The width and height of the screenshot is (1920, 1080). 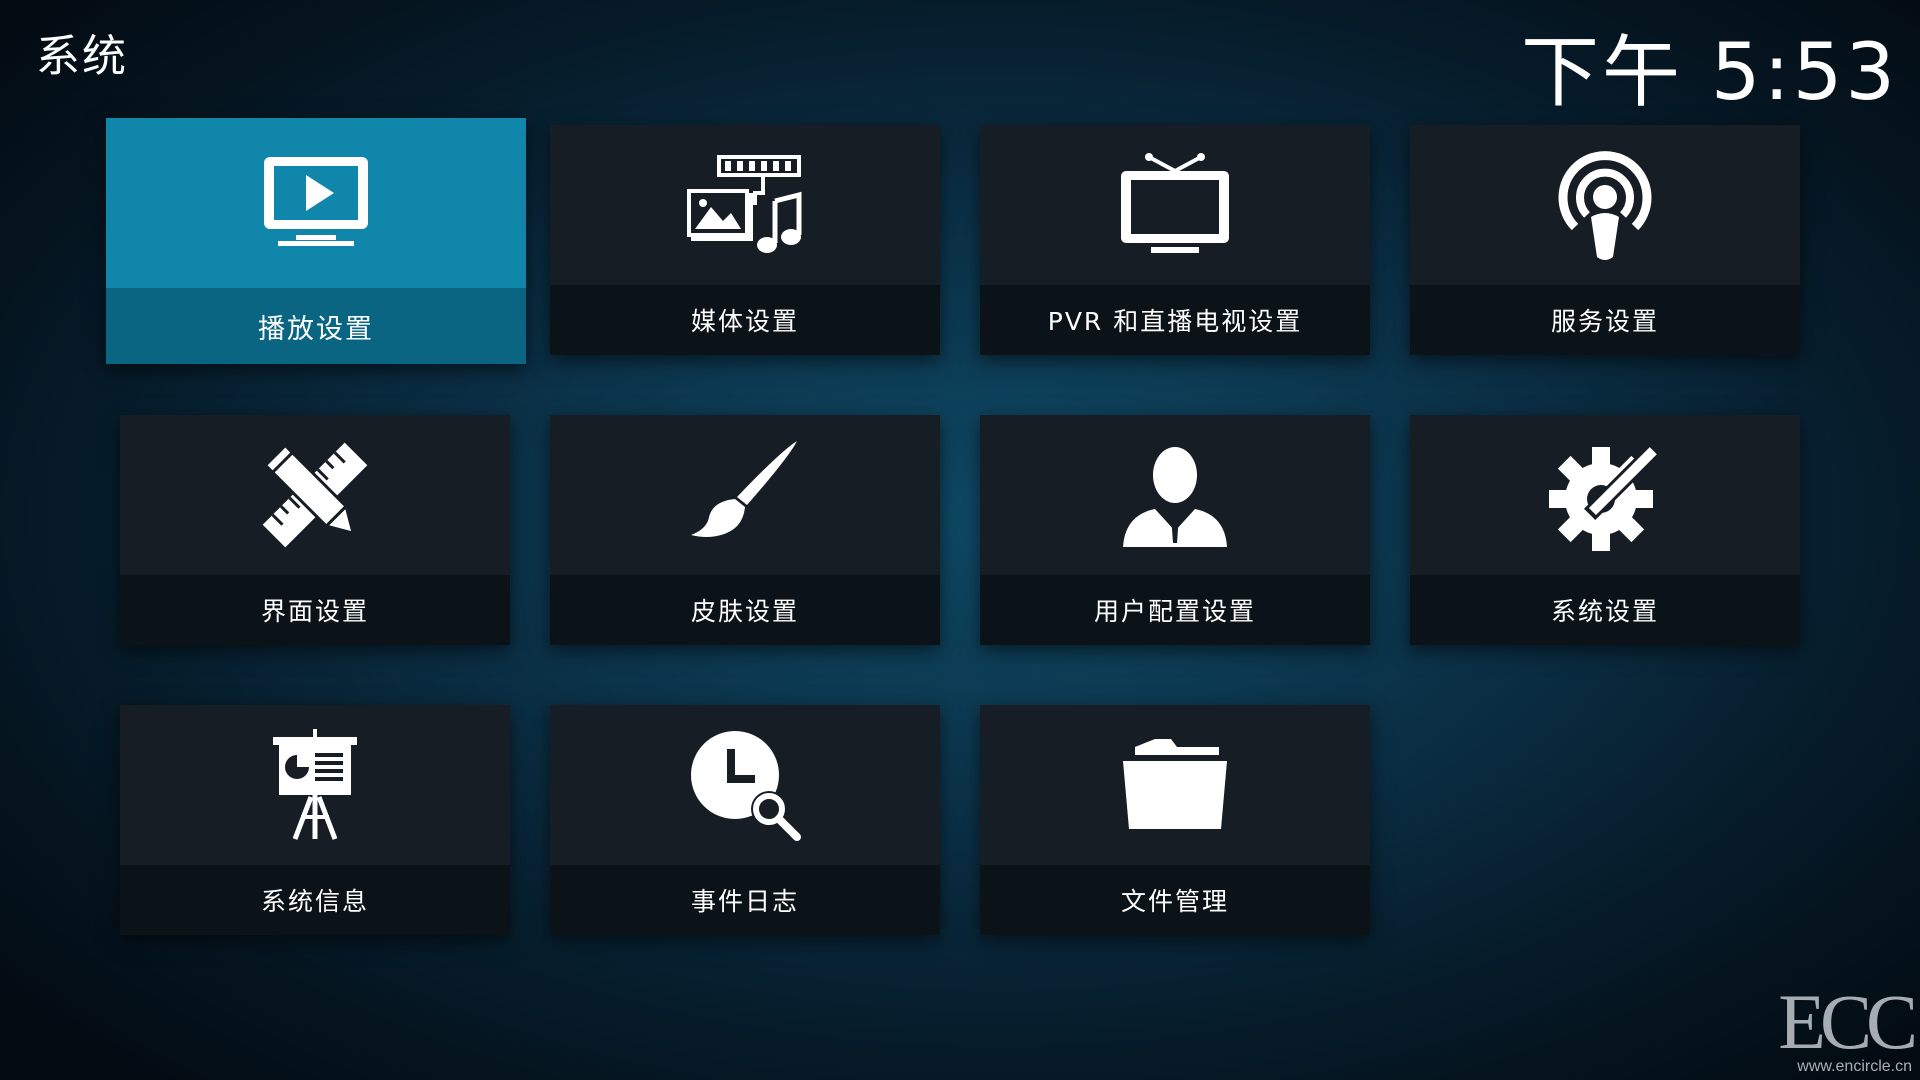 I want to click on tile-system-info: 系统信息, so click(x=315, y=820).